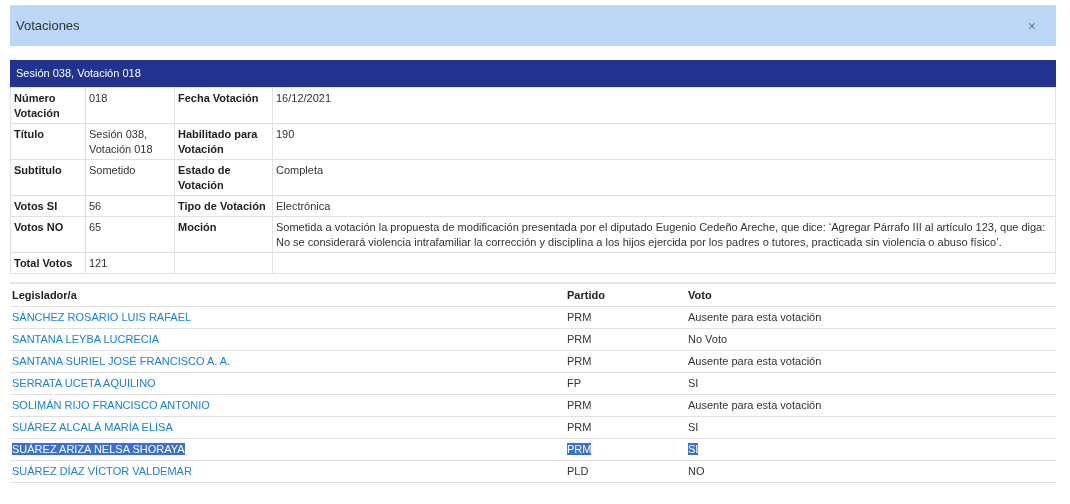 This screenshot has width=1070, height=504. I want to click on legislator-link: SUÁREZ ARIZA NELSA SHORAYA, so click(98, 448).